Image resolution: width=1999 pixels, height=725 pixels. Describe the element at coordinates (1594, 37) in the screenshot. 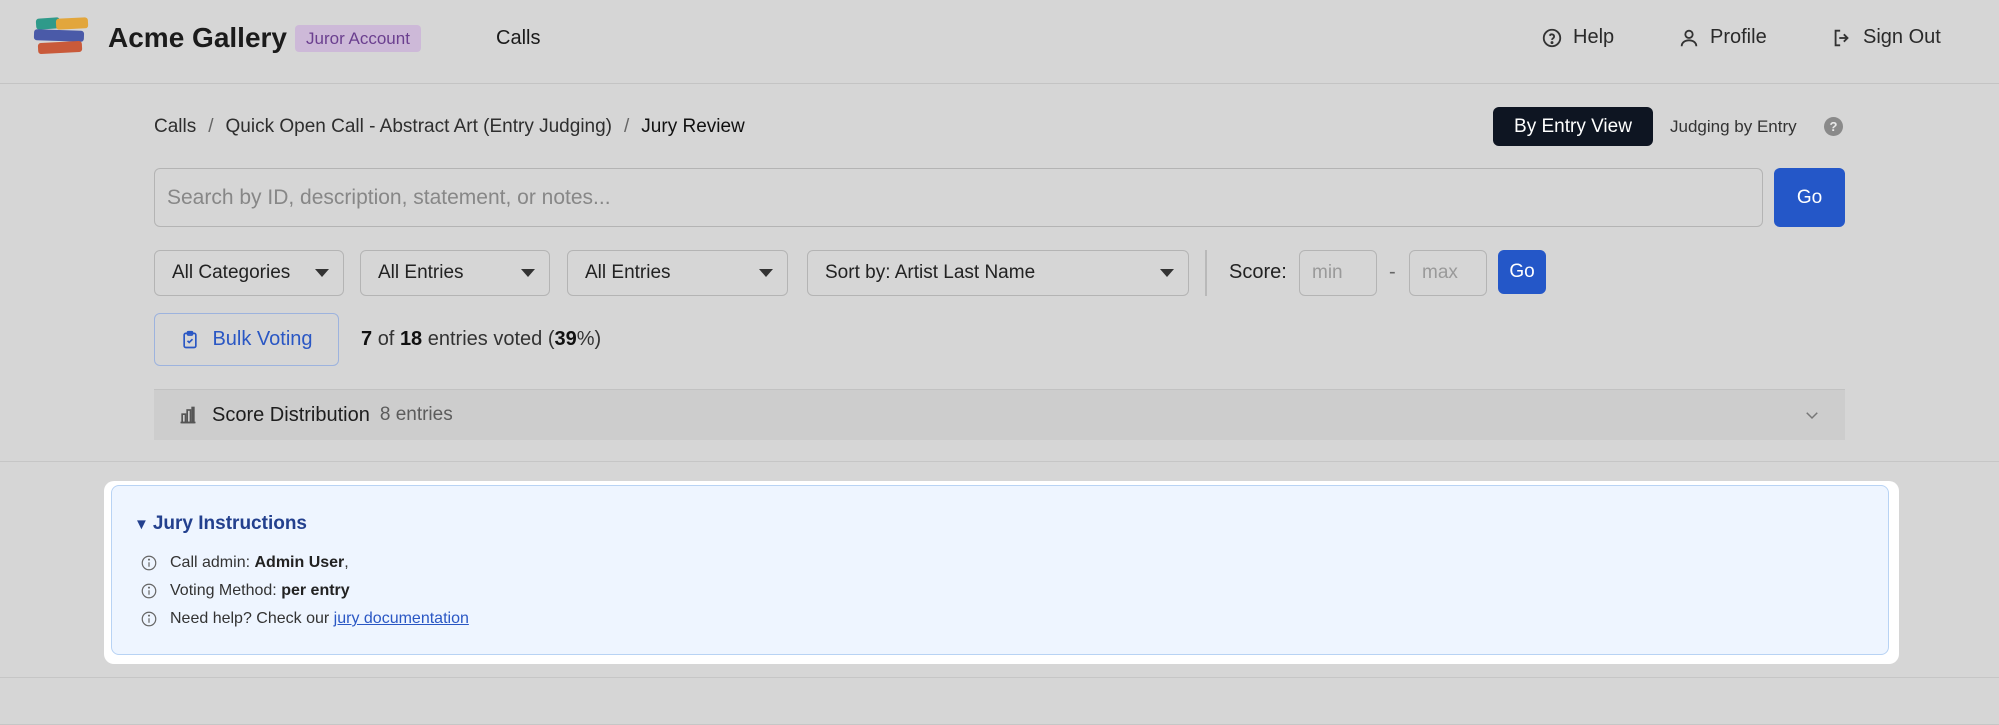

I see `help-label: Help` at that location.